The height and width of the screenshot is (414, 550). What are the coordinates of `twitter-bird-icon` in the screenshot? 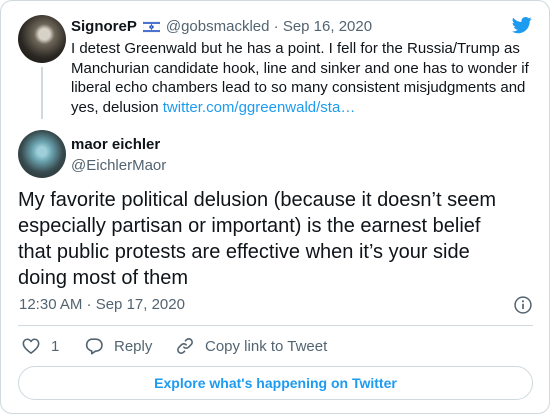 It's located at (522, 25).